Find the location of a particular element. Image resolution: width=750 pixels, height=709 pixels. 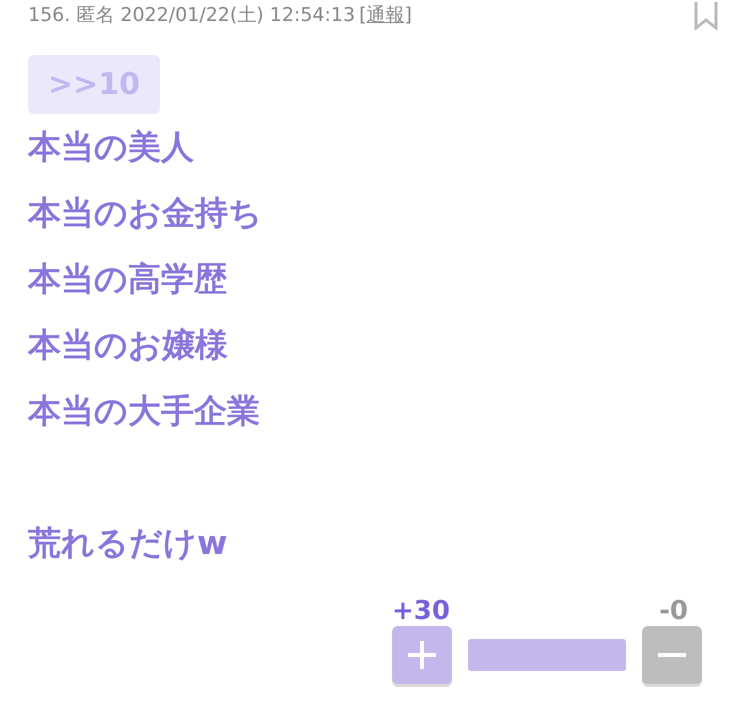

plus-icon is located at coordinates (422, 655).